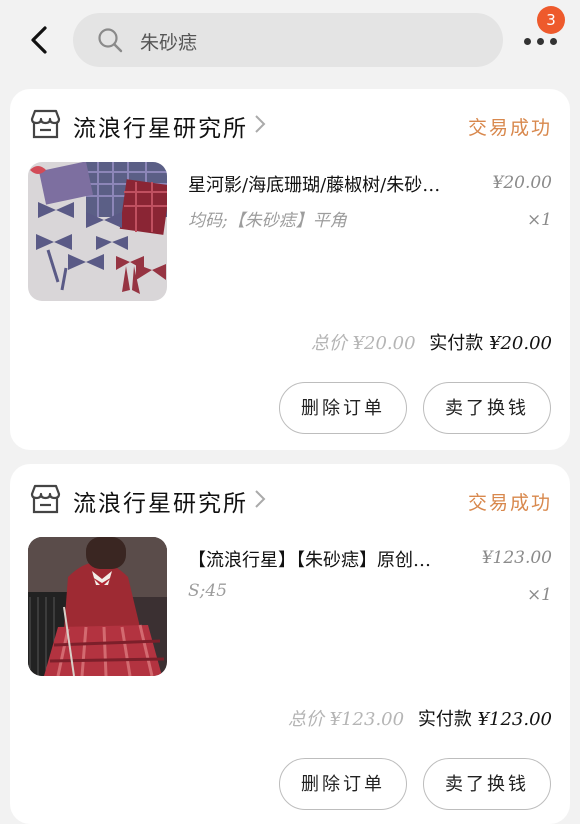 The width and height of the screenshot is (580, 824). What do you see at coordinates (514, 719) in the screenshot?
I see `paid-value: ¥123.00` at bounding box center [514, 719].